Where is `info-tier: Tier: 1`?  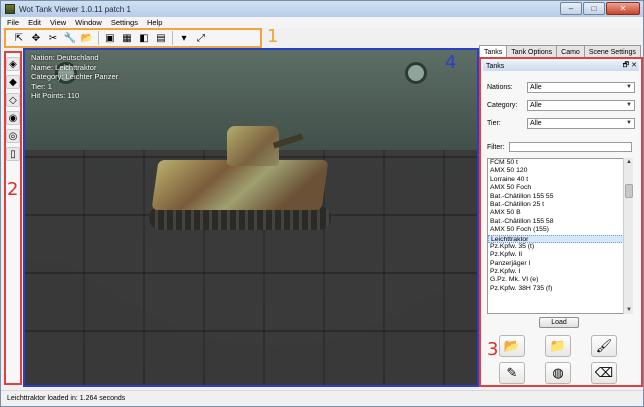 info-tier: Tier: 1 is located at coordinates (41, 86).